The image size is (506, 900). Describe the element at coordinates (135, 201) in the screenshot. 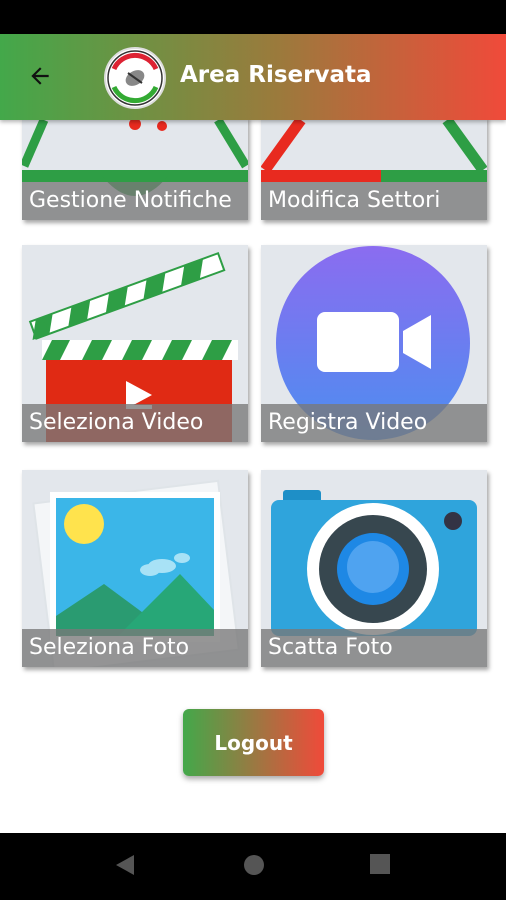

I see `tile-label: Gestione Notifiche` at that location.